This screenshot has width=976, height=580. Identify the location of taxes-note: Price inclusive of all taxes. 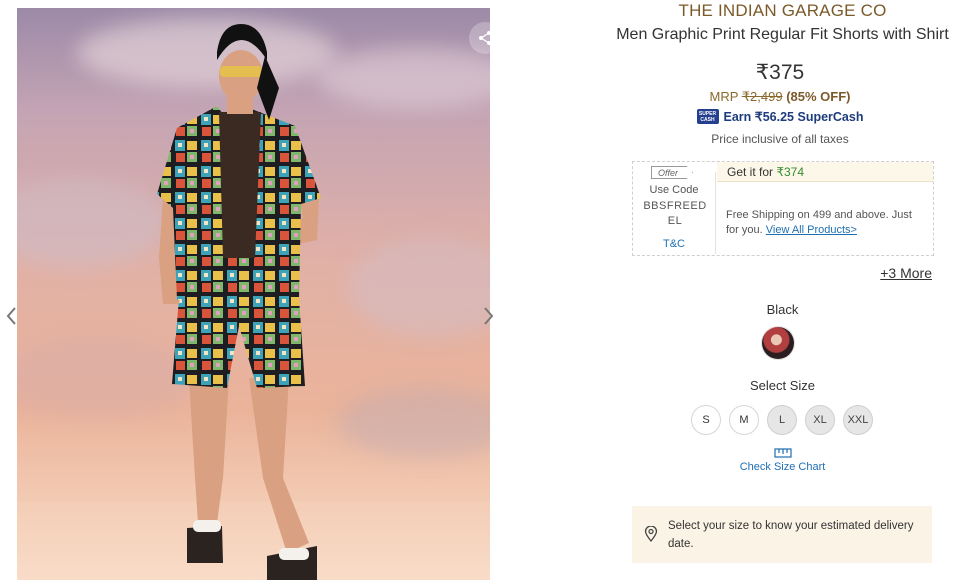
(780, 139).